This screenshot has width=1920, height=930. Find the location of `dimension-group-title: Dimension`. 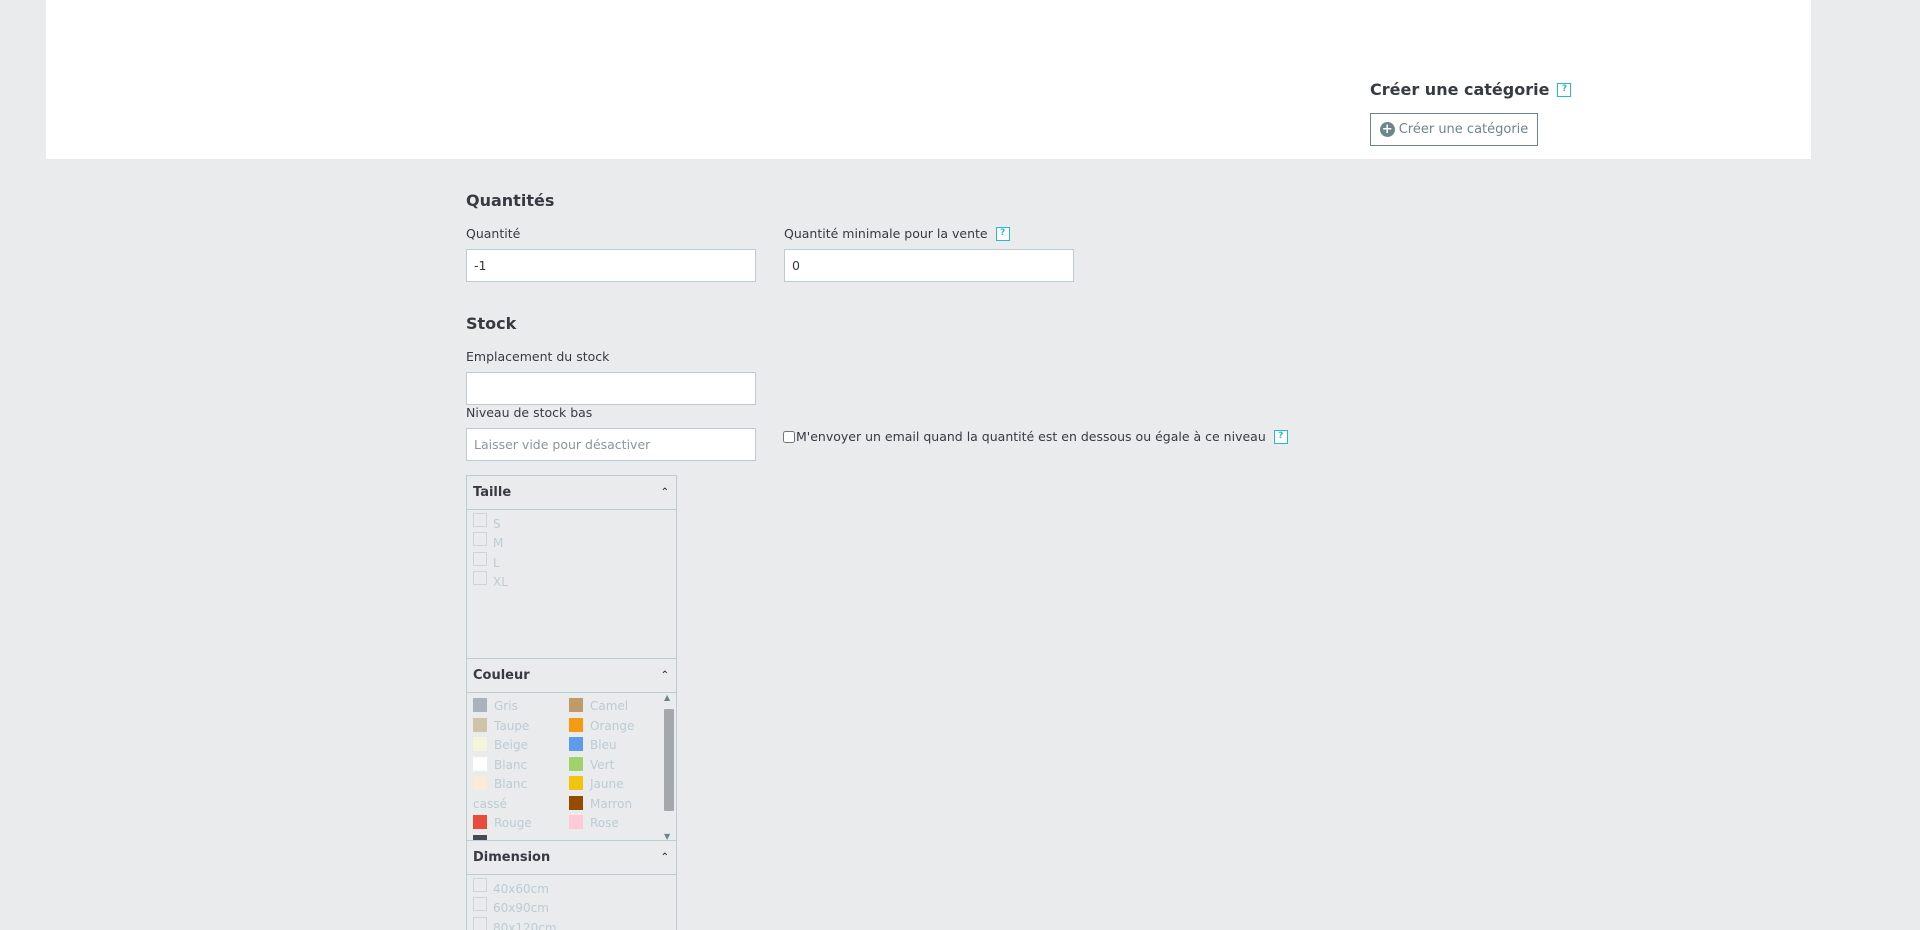

dimension-group-title: Dimension is located at coordinates (512, 857).